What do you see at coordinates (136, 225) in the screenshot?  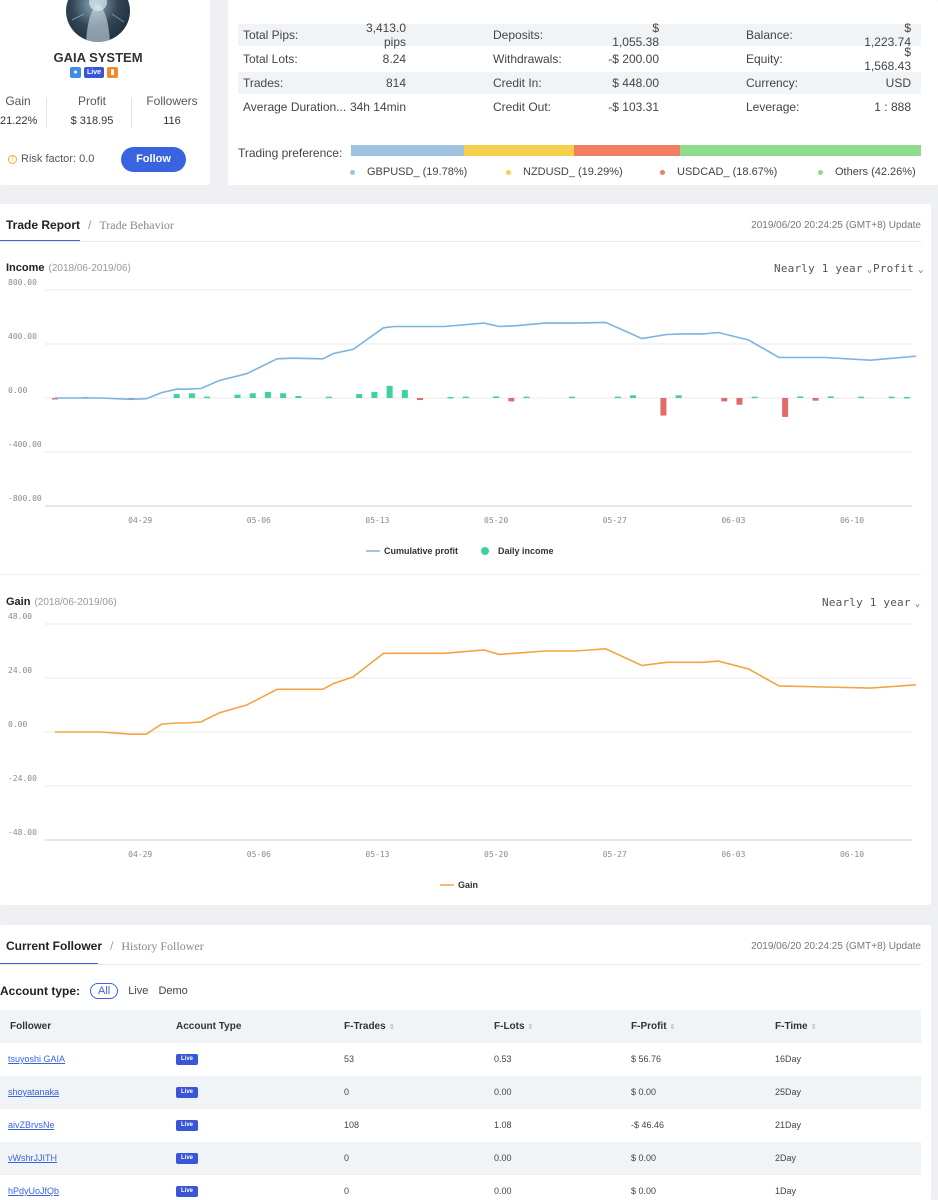 I see `tab-trade-behavior: Trade Behavior` at bounding box center [136, 225].